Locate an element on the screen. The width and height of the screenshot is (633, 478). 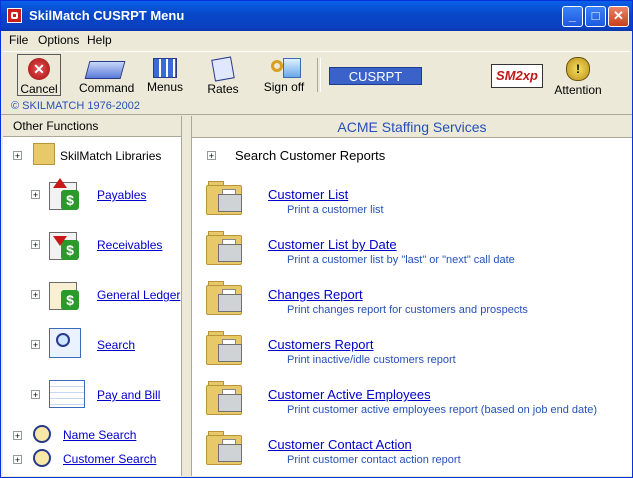
maximize-button: □ is located at coordinates (595, 16).